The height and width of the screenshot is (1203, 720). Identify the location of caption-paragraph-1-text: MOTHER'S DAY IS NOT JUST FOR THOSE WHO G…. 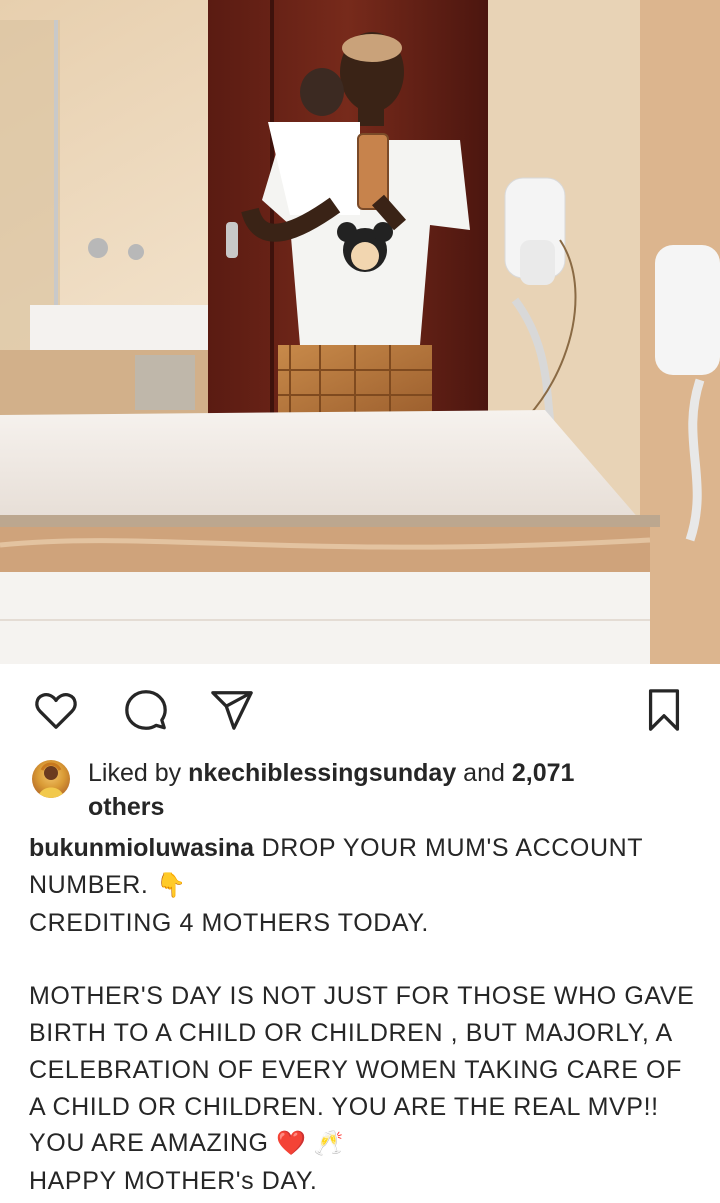
(362, 1070).